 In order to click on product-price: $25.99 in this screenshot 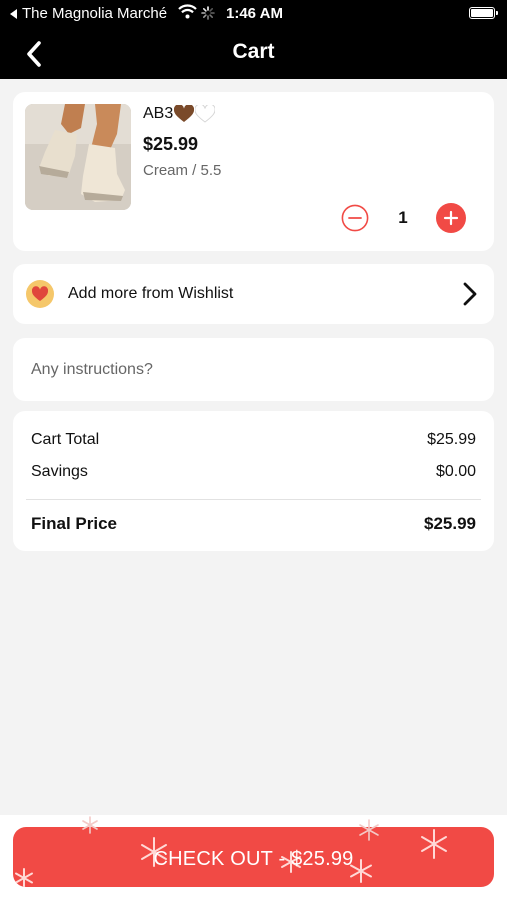, I will do `click(171, 144)`.